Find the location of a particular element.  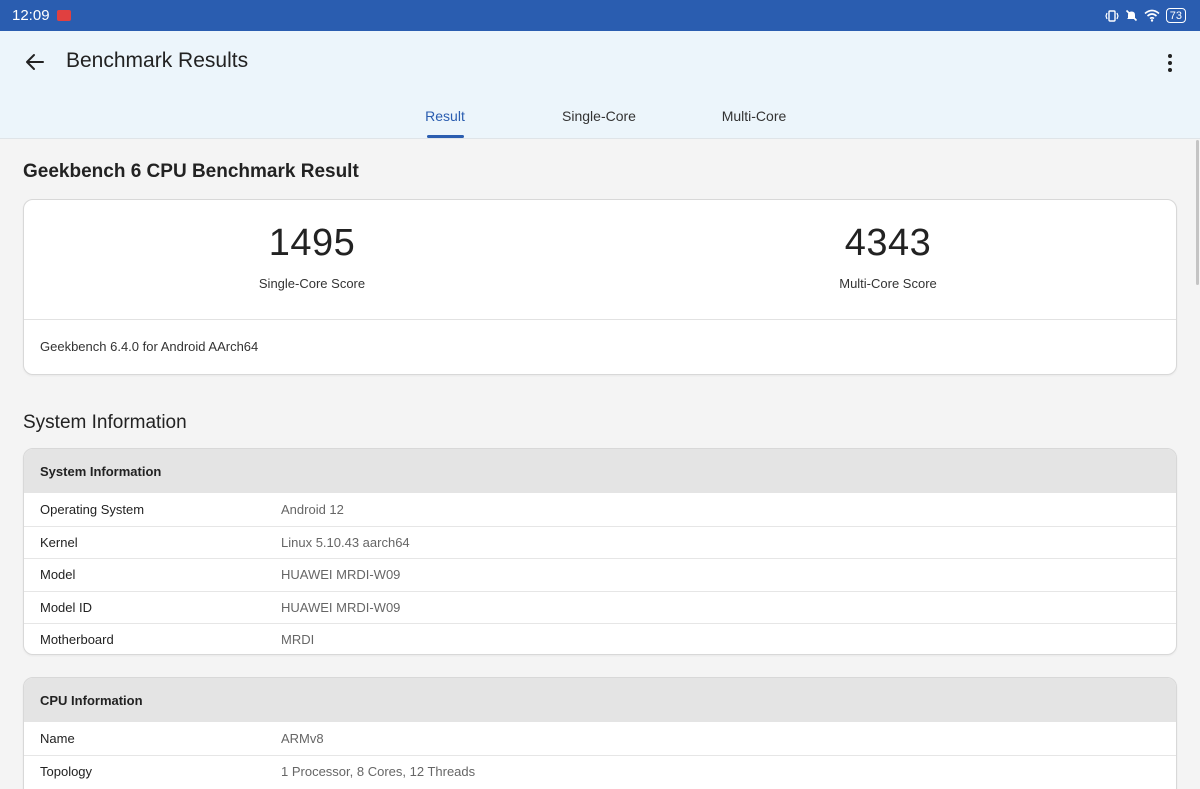

status-bar: 12:09 73 is located at coordinates (600, 15).